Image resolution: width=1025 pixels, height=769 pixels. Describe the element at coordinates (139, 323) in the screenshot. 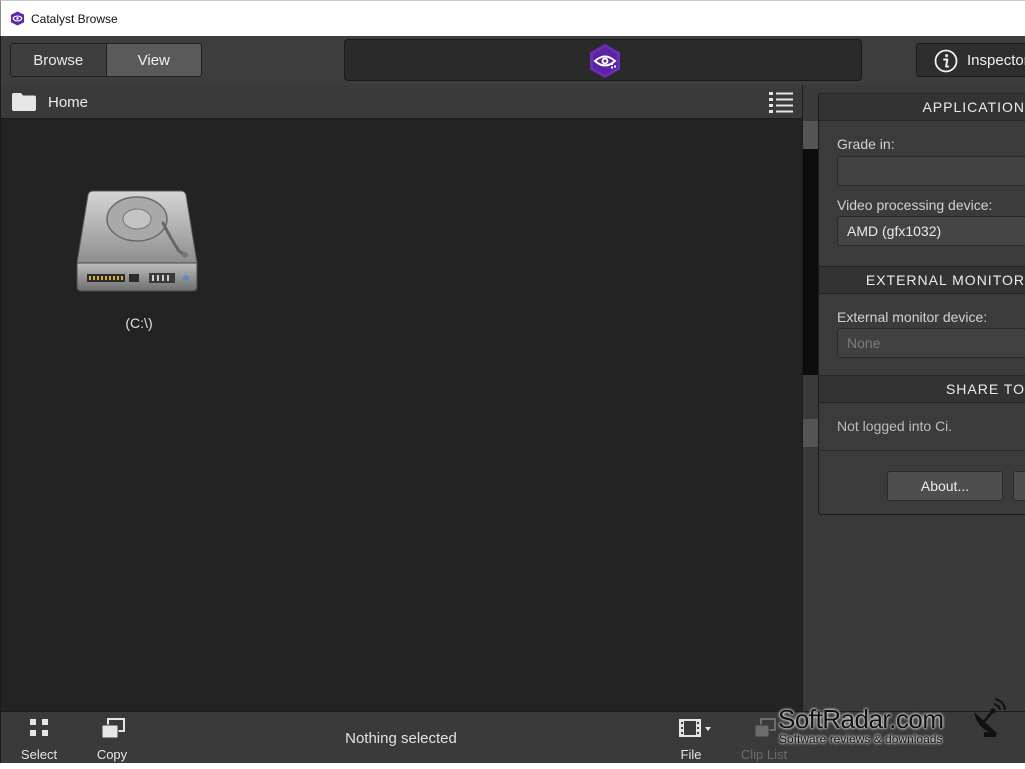

I see `drive-label: (C:\)` at that location.